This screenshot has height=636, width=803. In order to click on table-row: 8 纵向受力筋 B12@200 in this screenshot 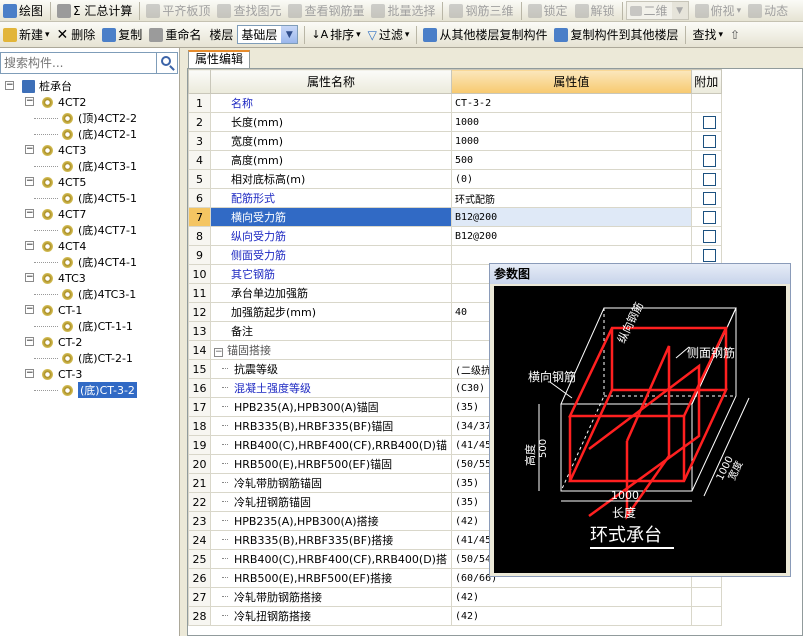, I will do `click(495, 236)`.